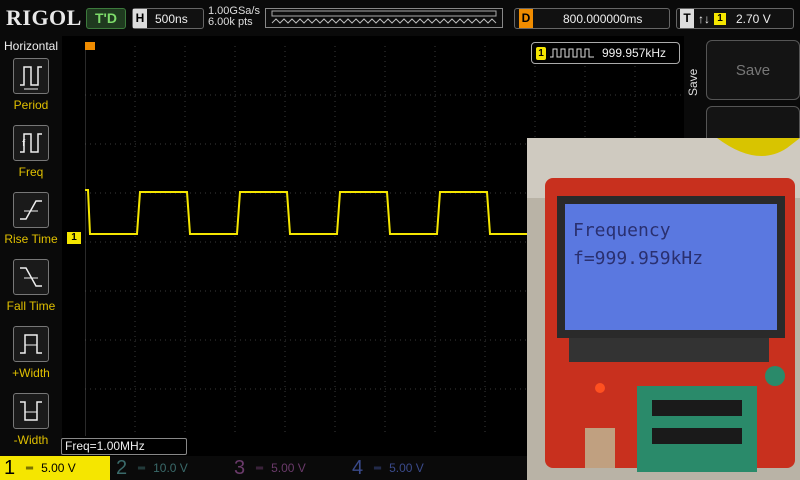 Image resolution: width=800 pixels, height=480 pixels. What do you see at coordinates (720, 18) in the screenshot?
I see `trigger-source-tag: 1` at bounding box center [720, 18].